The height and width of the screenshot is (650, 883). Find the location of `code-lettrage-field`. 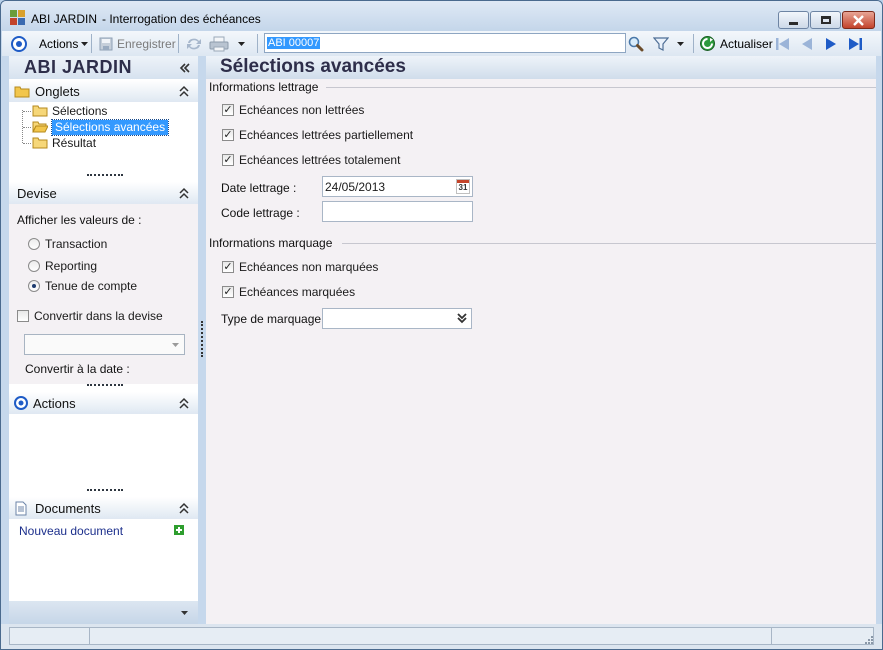

code-lettrage-field is located at coordinates (397, 211).